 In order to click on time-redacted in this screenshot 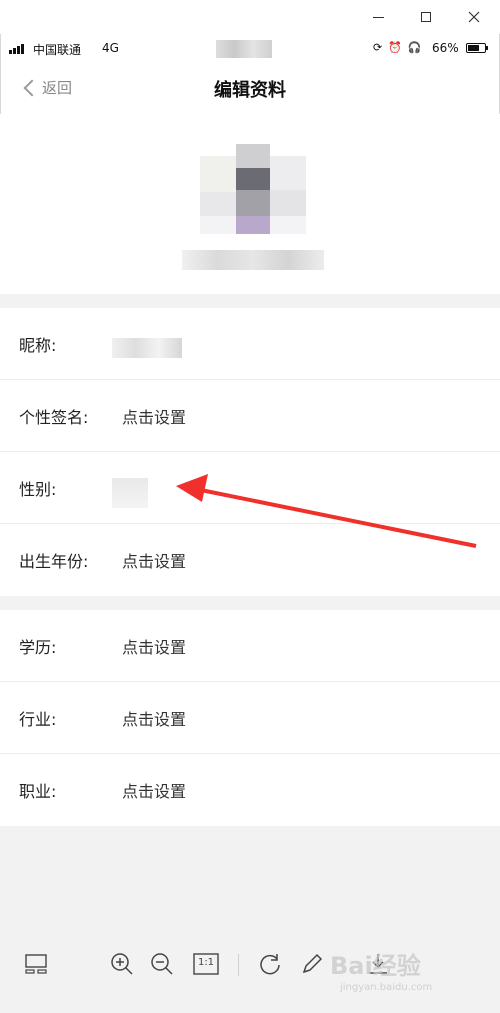, I will do `click(244, 49)`.